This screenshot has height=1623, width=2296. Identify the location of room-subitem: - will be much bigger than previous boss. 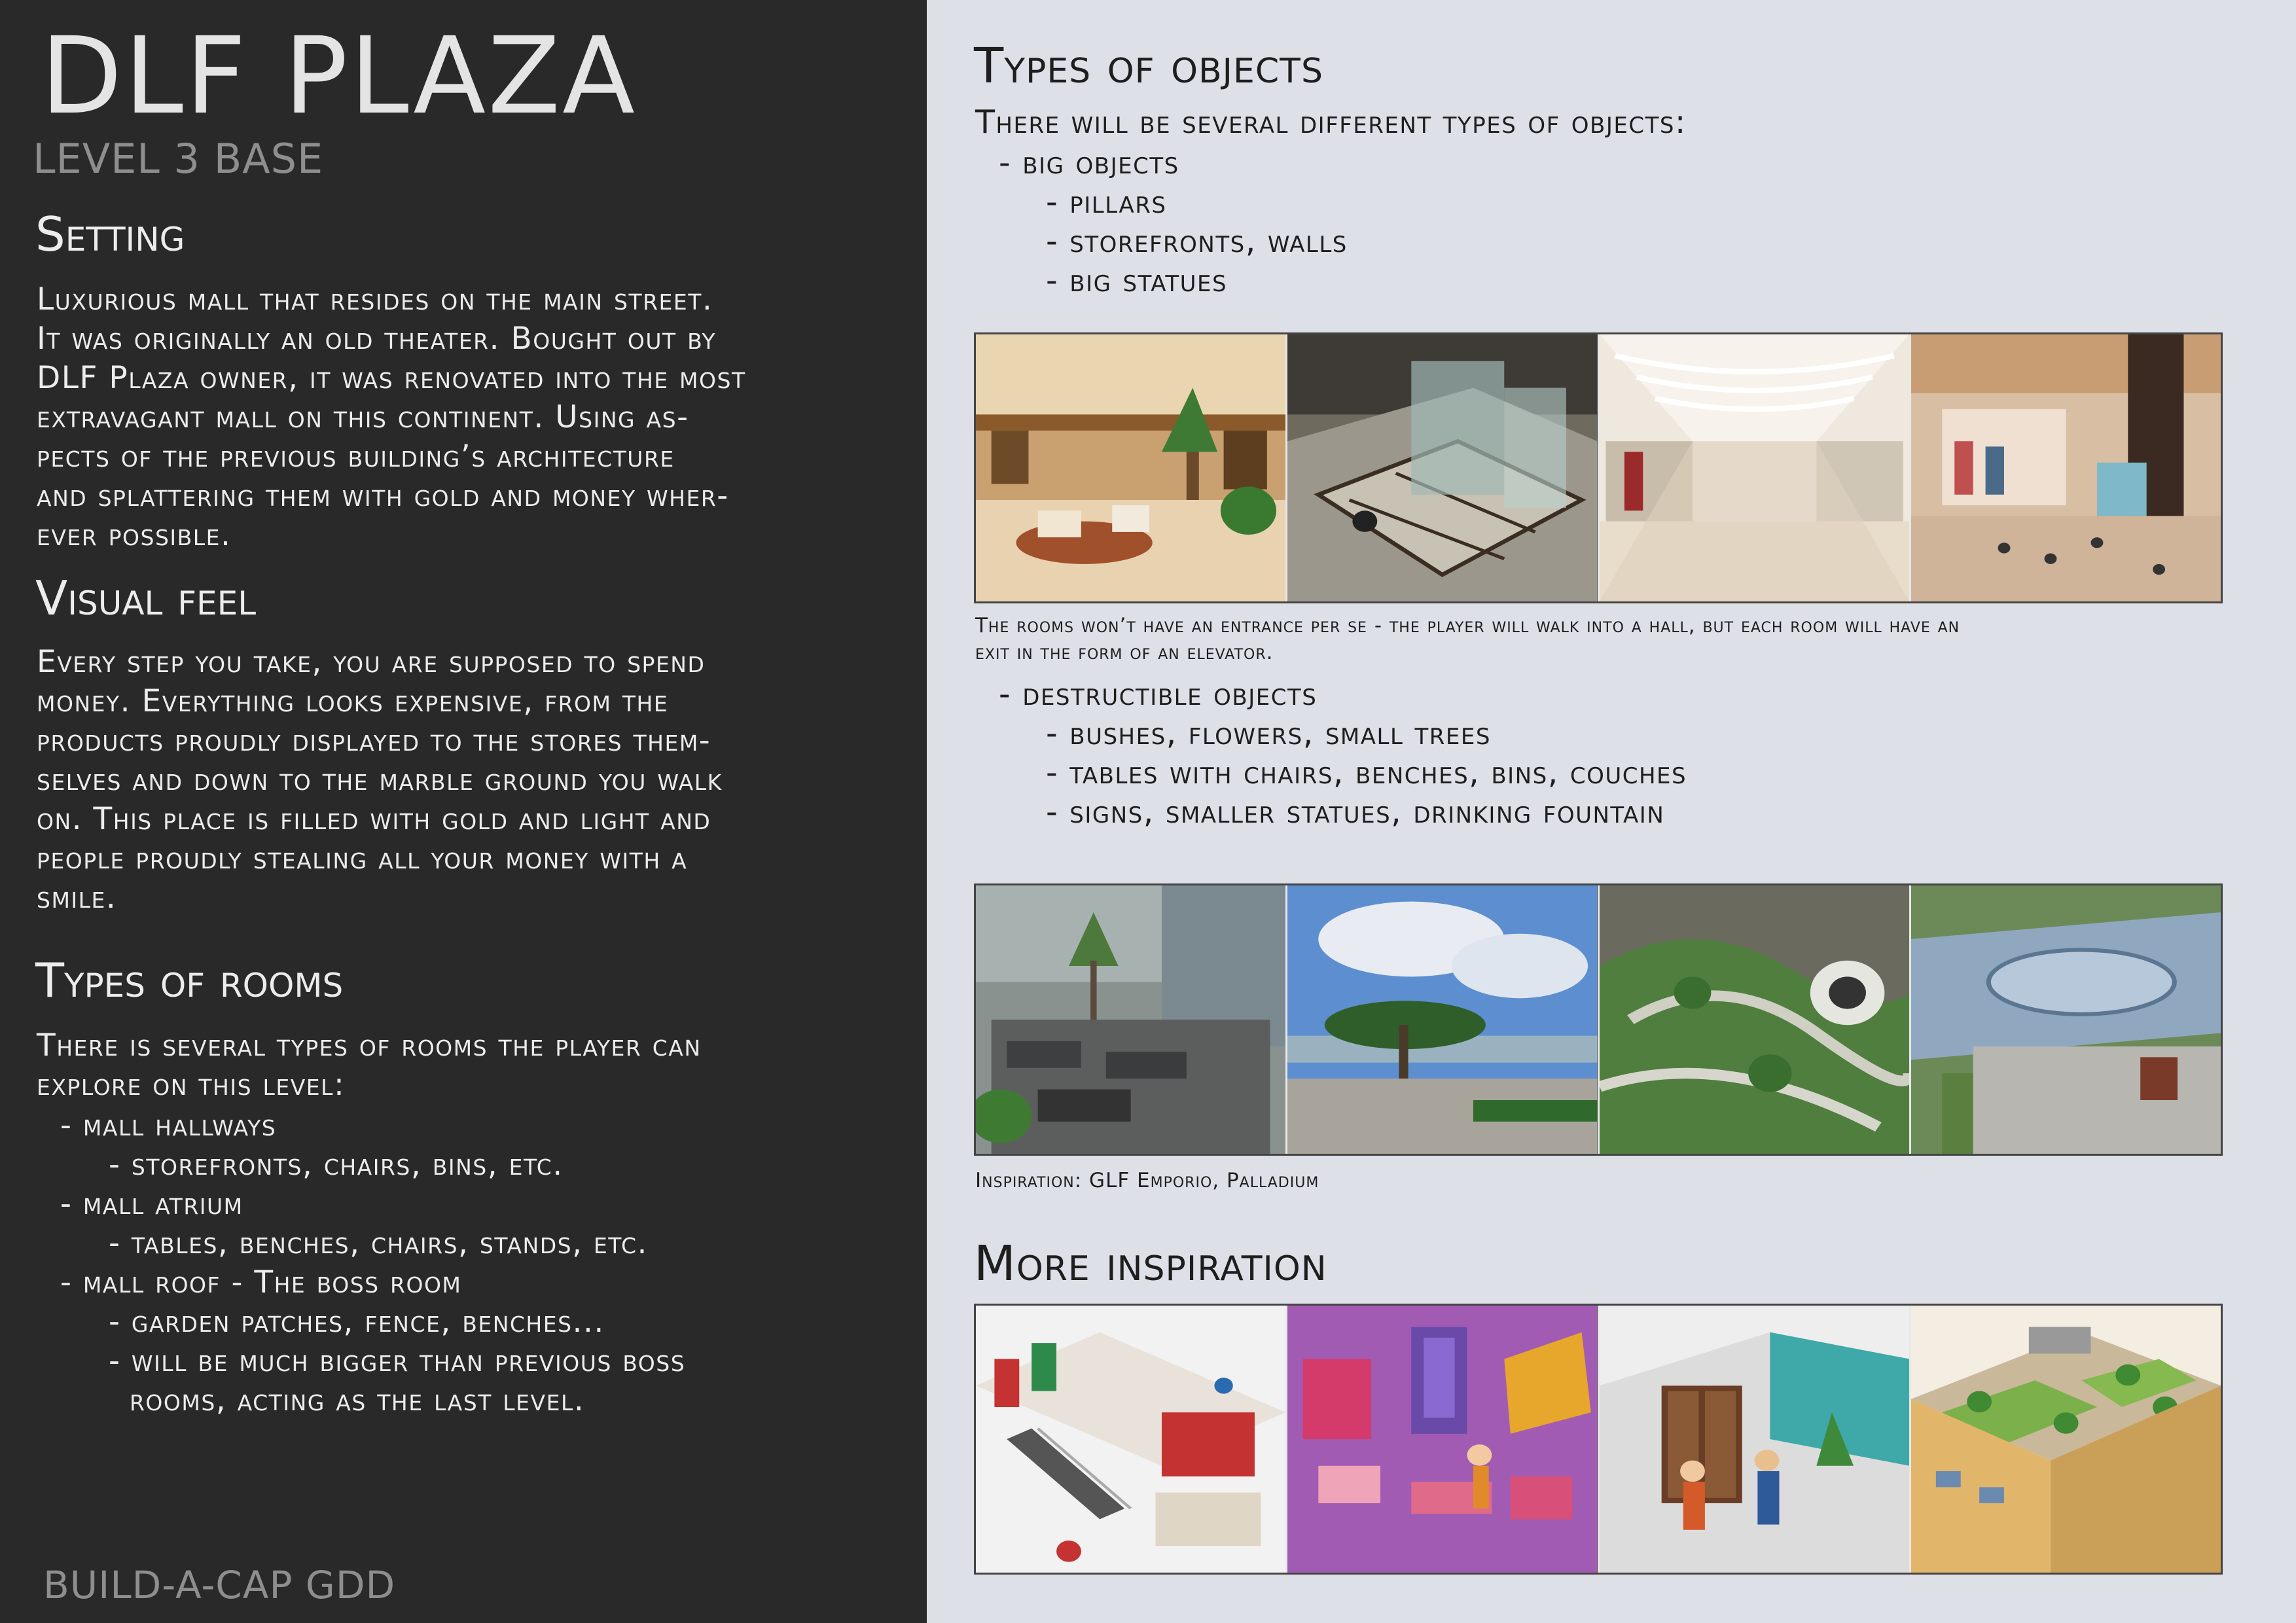
(397, 1361).